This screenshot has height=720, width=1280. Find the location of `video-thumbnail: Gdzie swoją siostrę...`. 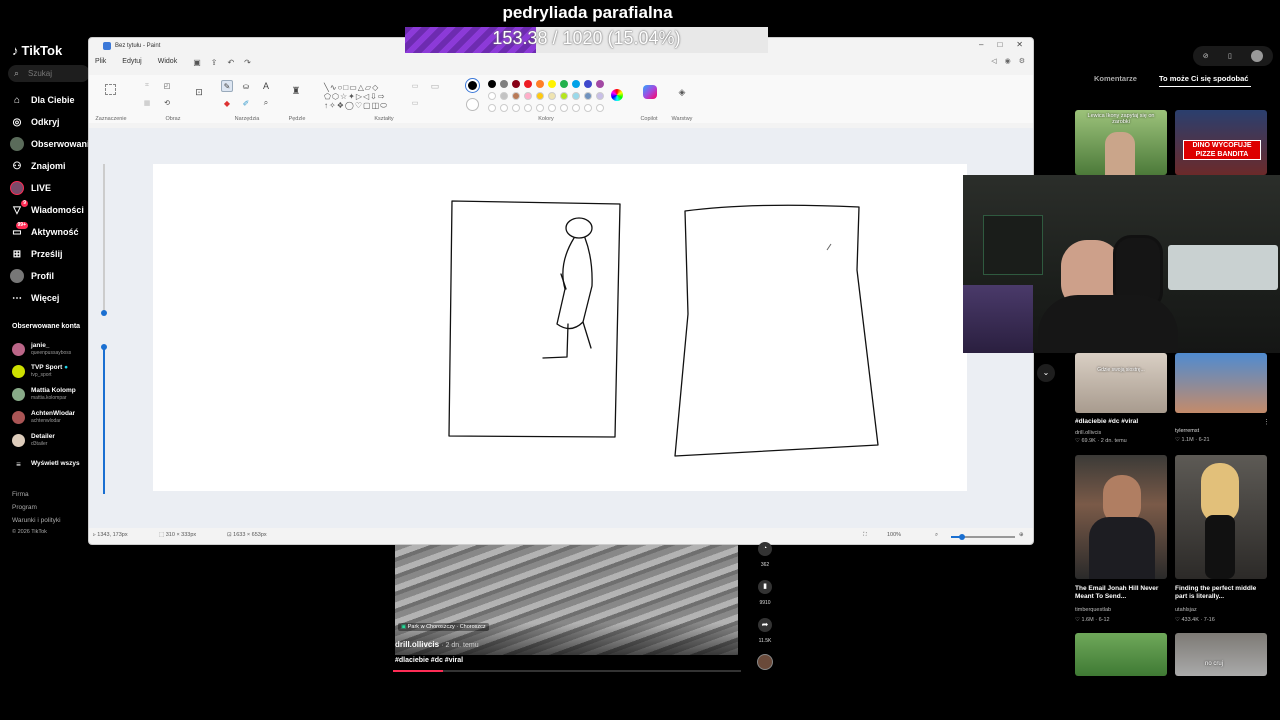

video-thumbnail: Gdzie swoją siostrę... is located at coordinates (1121, 383).